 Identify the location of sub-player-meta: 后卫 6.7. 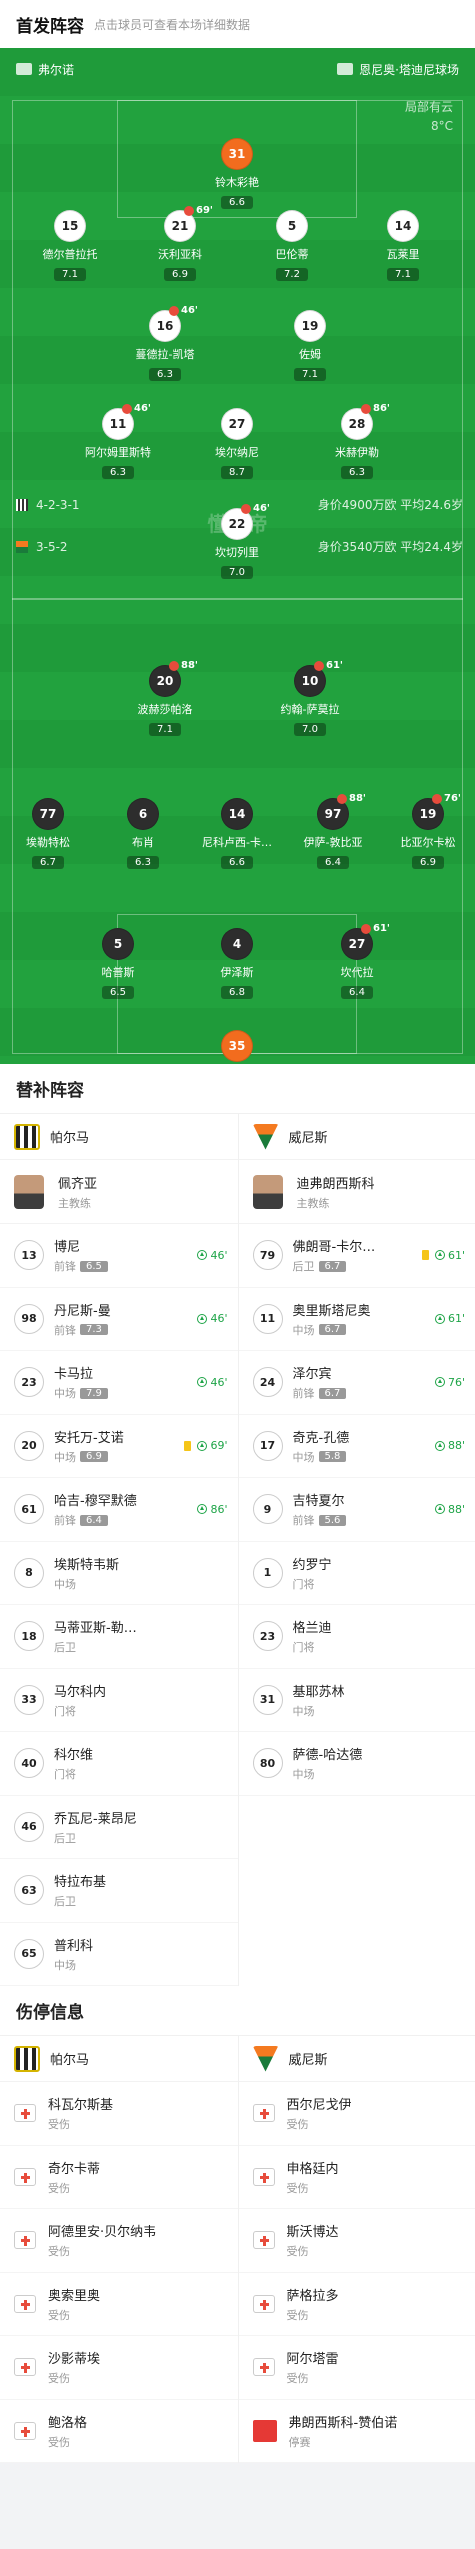
(357, 1266).